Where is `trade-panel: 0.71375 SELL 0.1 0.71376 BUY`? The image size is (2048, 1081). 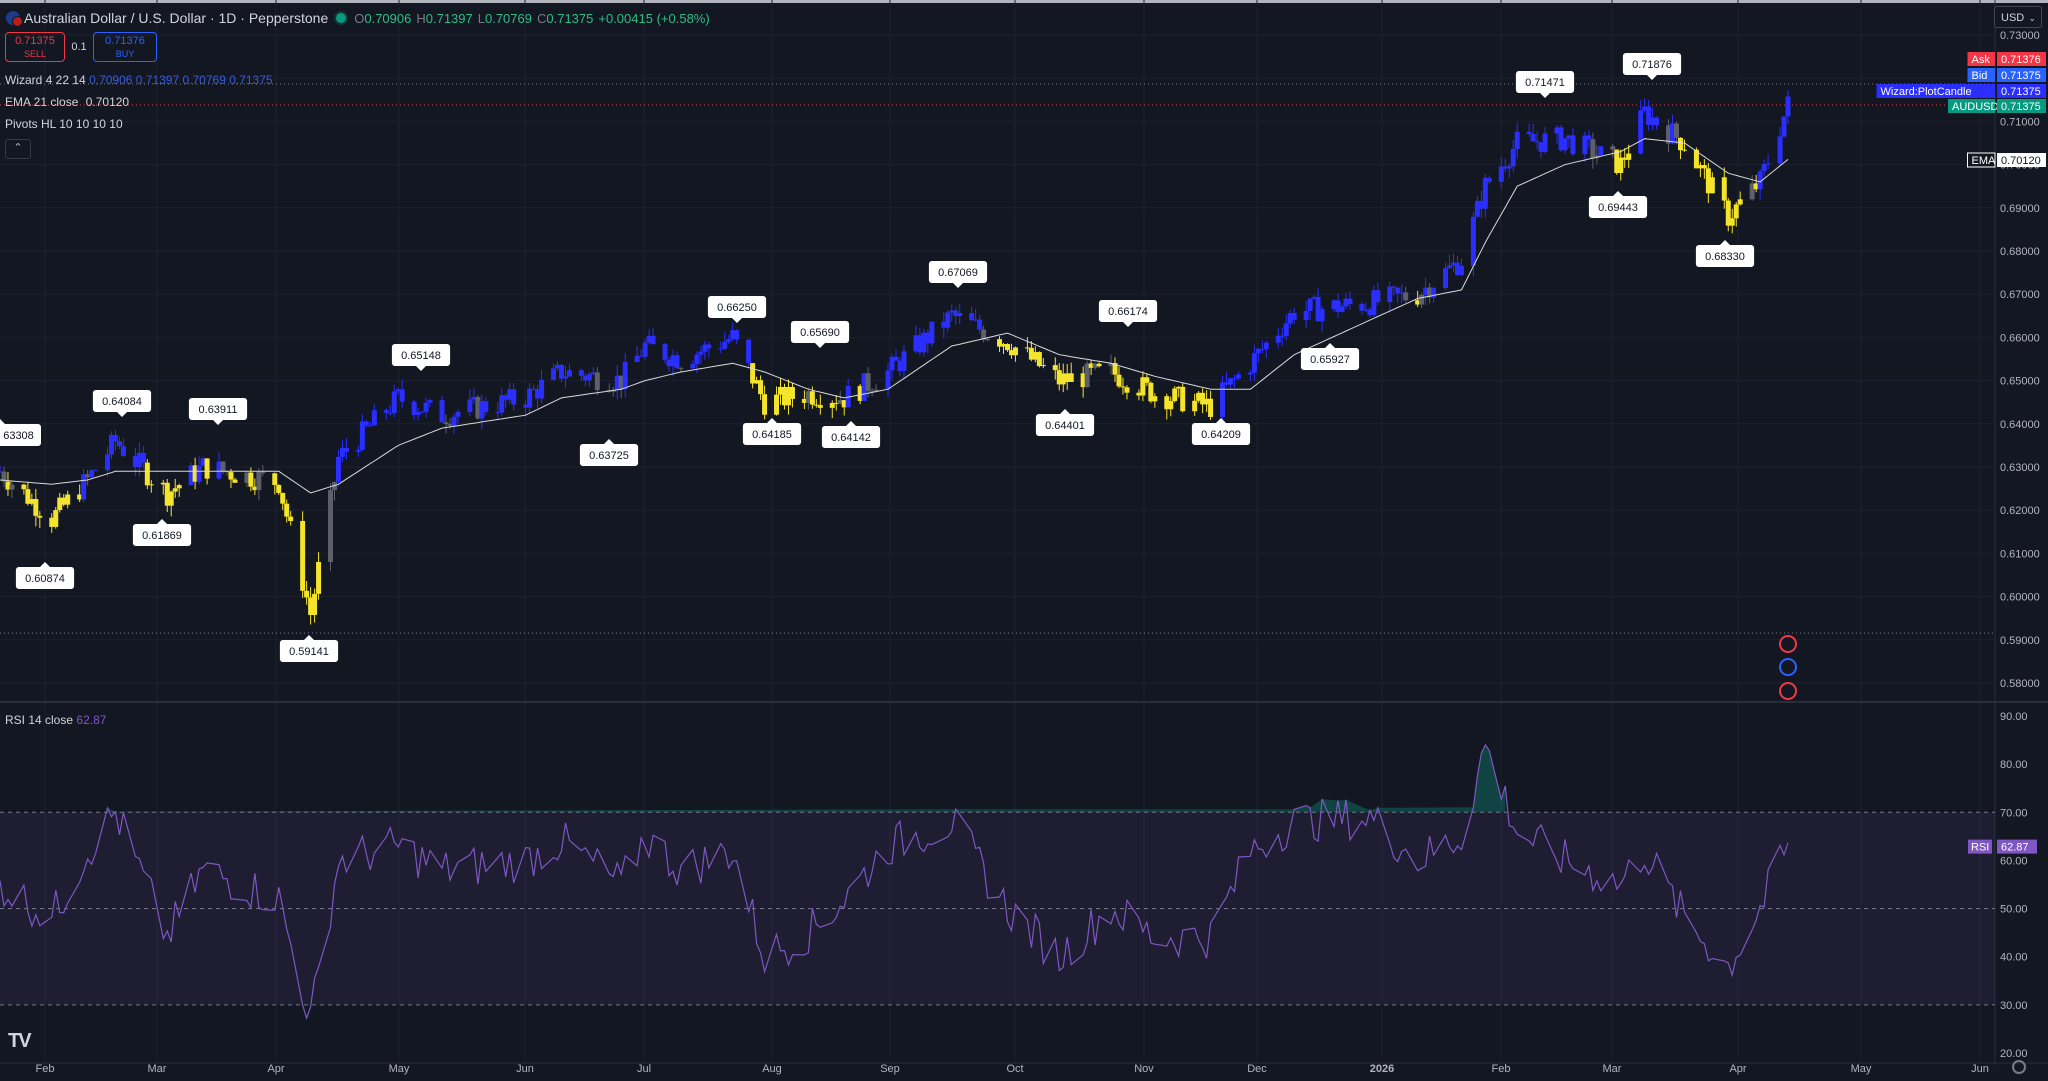 trade-panel: 0.71375 SELL 0.1 0.71376 BUY is located at coordinates (81, 47).